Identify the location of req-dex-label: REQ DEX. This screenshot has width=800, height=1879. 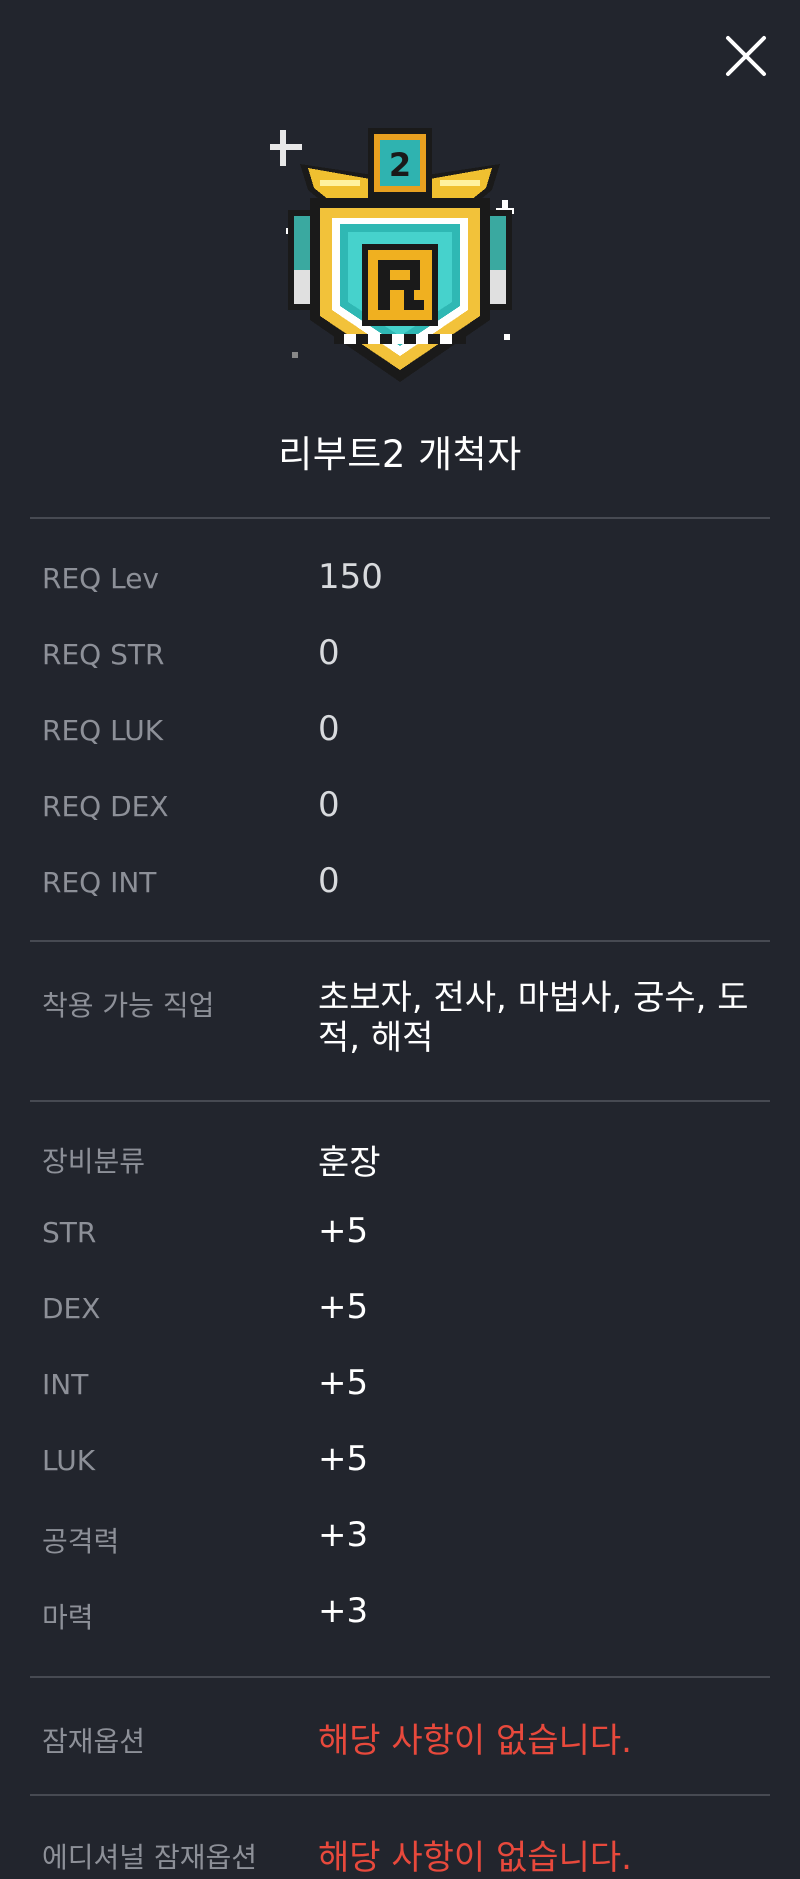
(105, 806).